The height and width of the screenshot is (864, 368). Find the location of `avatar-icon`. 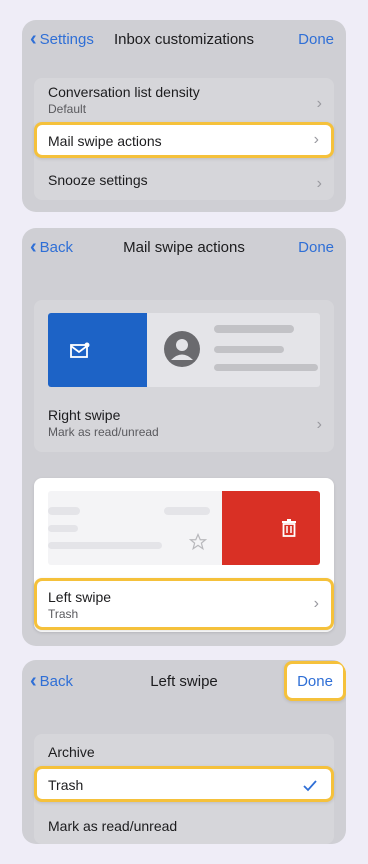

avatar-icon is located at coordinates (182, 349).